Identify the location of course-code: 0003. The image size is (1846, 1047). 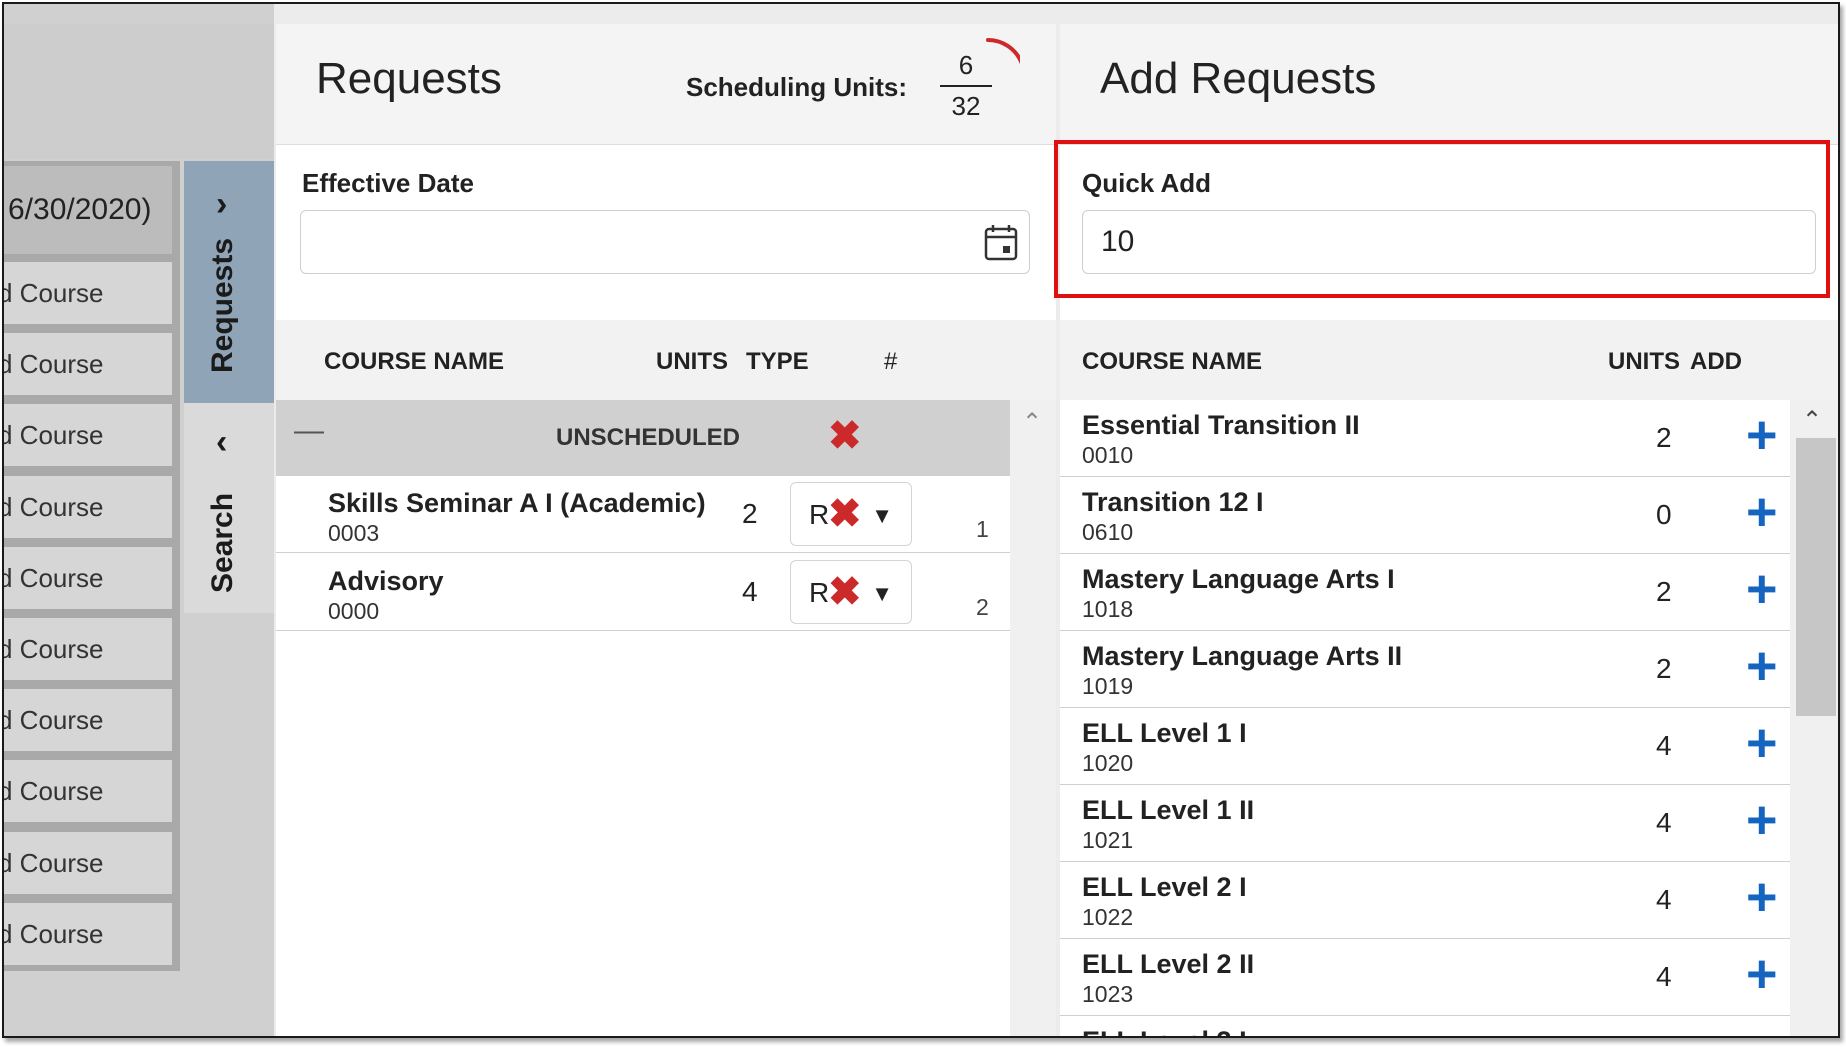
(354, 533).